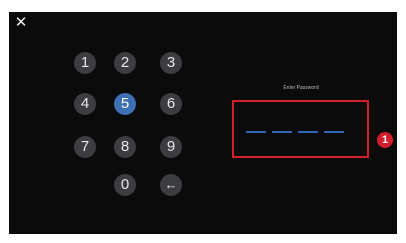  What do you see at coordinates (85, 147) in the screenshot?
I see `key-7: 7` at bounding box center [85, 147].